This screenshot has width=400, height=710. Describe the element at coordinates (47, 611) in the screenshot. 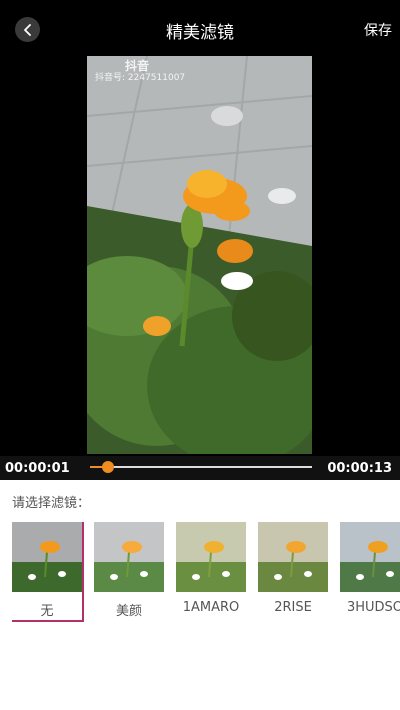

I see `filter-label: 无` at that location.